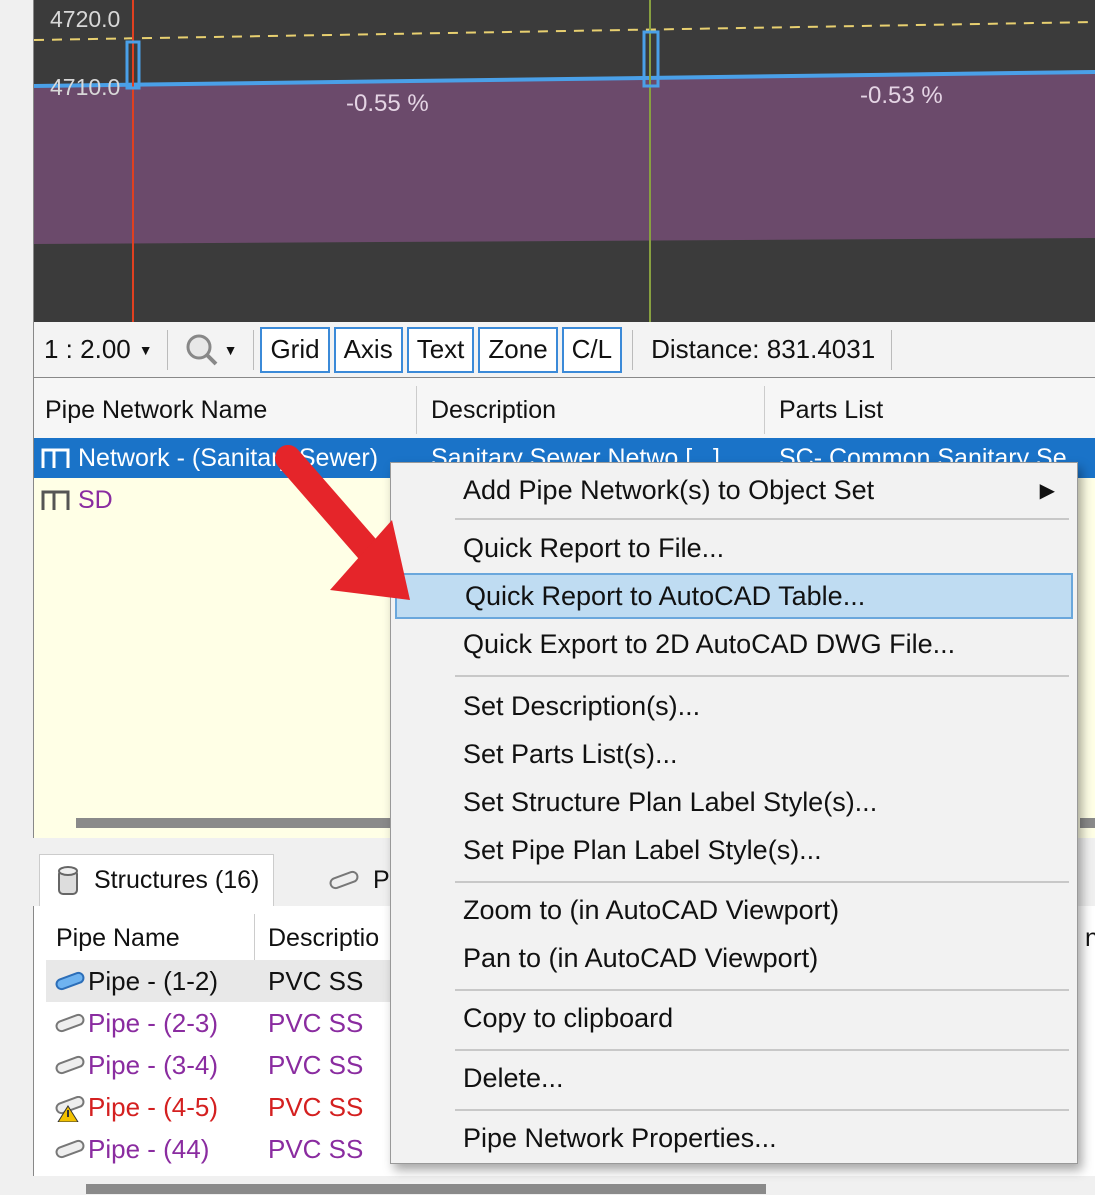 The height and width of the screenshot is (1195, 1095). I want to click on pipe-name: Pipe - (1-2), so click(153, 980).